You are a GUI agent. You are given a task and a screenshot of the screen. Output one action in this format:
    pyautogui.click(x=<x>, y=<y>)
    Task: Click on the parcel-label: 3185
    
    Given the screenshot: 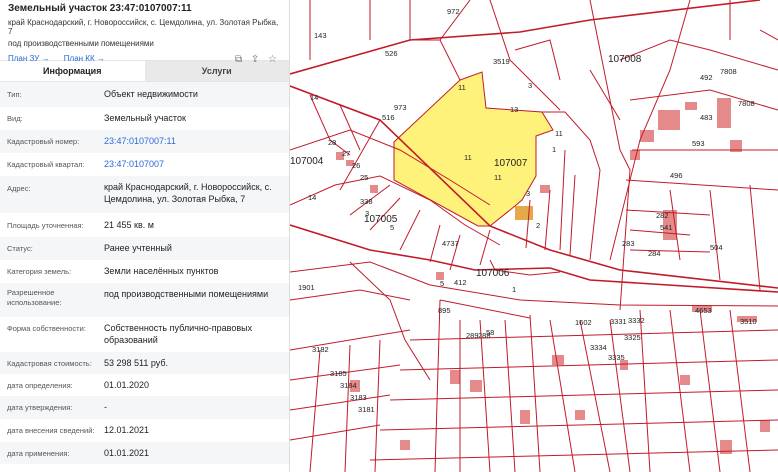 What is the action you would take?
    pyautogui.click(x=338, y=373)
    